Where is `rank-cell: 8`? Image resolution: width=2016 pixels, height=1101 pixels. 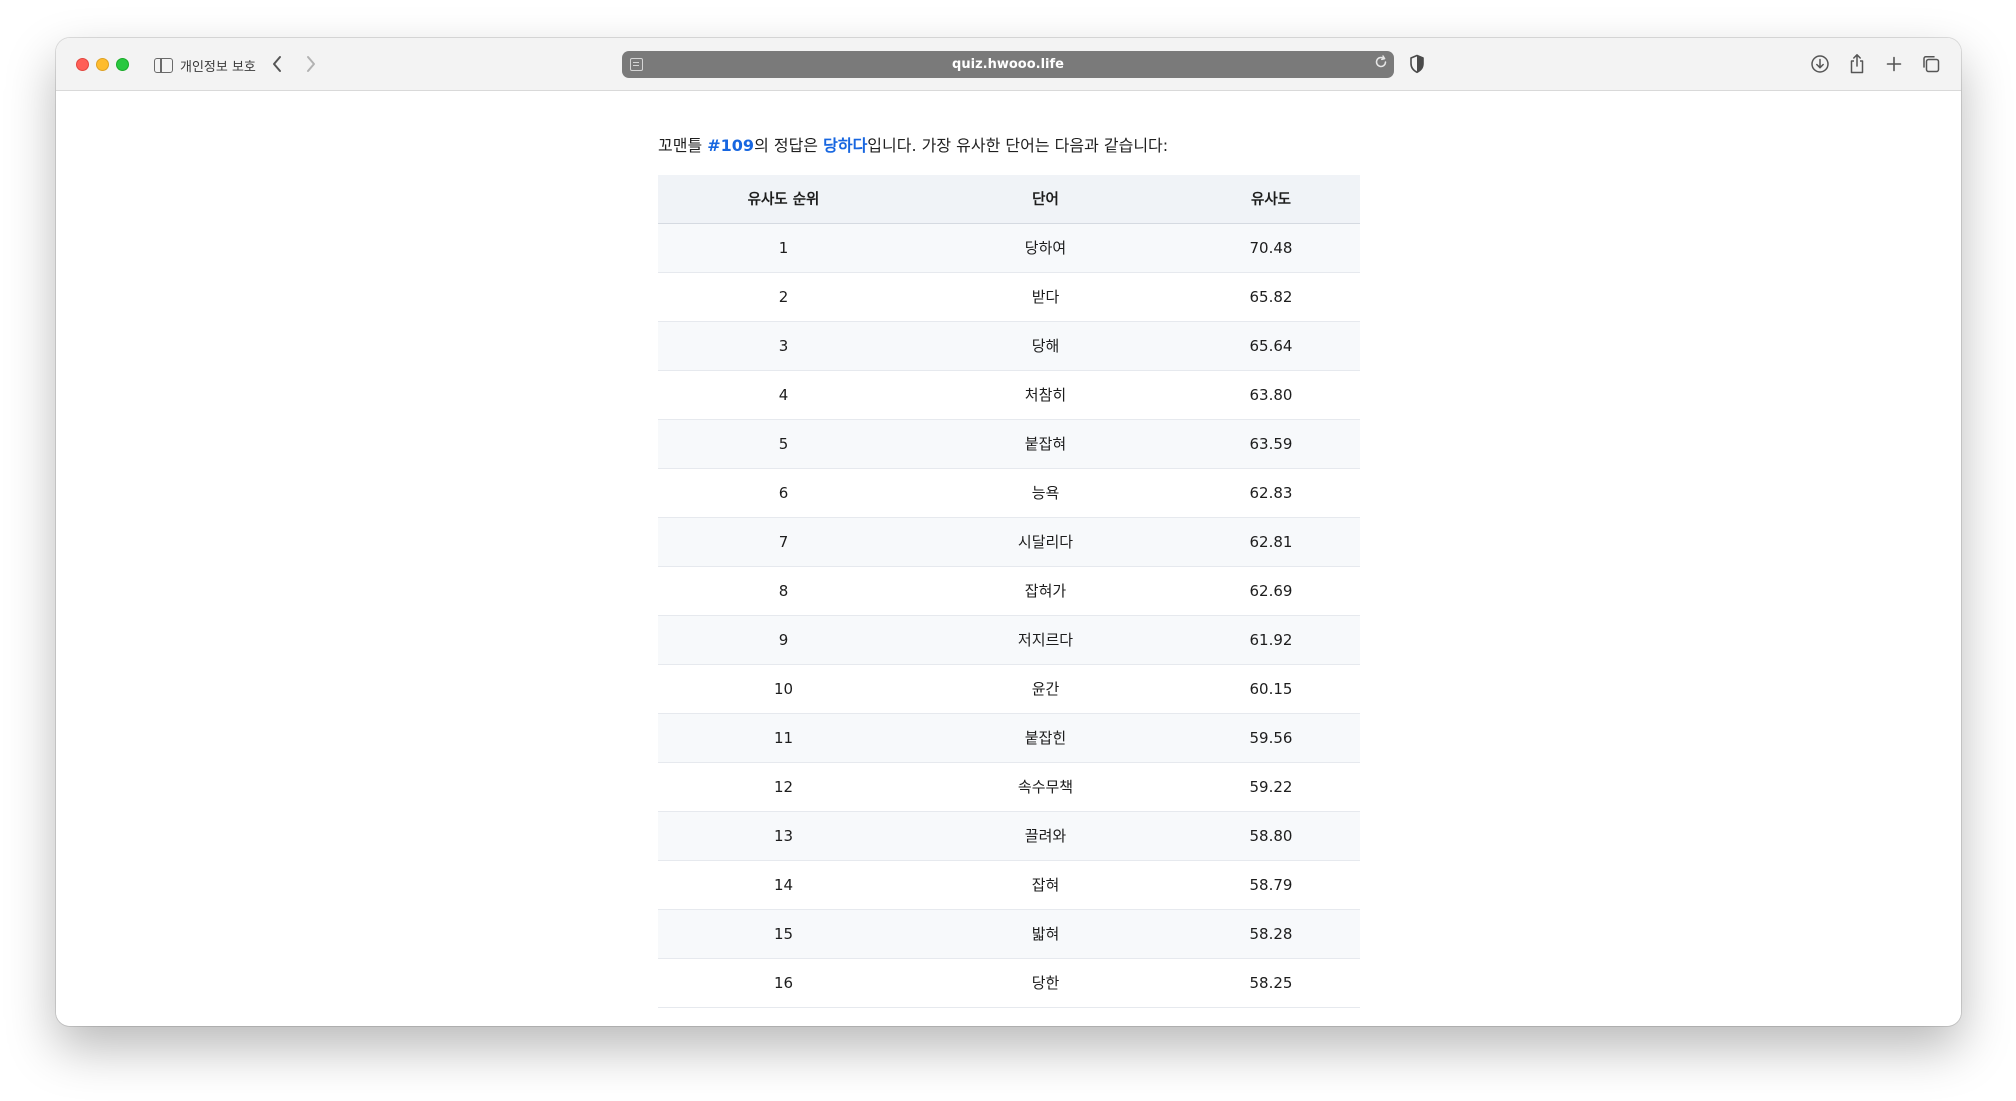 rank-cell: 8 is located at coordinates (783, 591).